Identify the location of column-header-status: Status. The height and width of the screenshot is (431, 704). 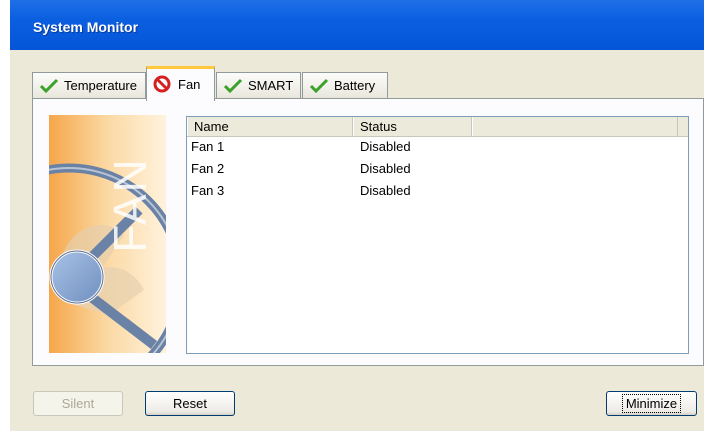
(412, 126).